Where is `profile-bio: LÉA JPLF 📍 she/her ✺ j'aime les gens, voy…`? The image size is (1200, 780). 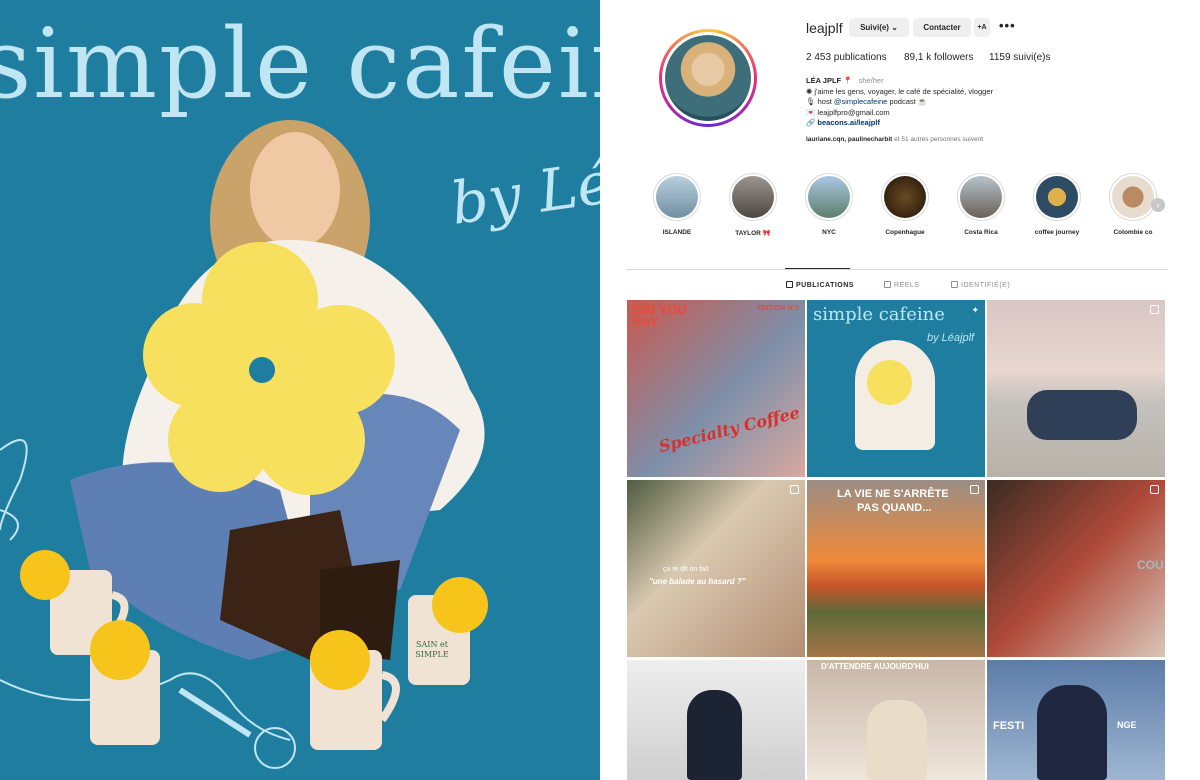 profile-bio: LÉA JPLF 📍 she/her ✺ j'aime les gens, voy… is located at coordinates (899, 102).